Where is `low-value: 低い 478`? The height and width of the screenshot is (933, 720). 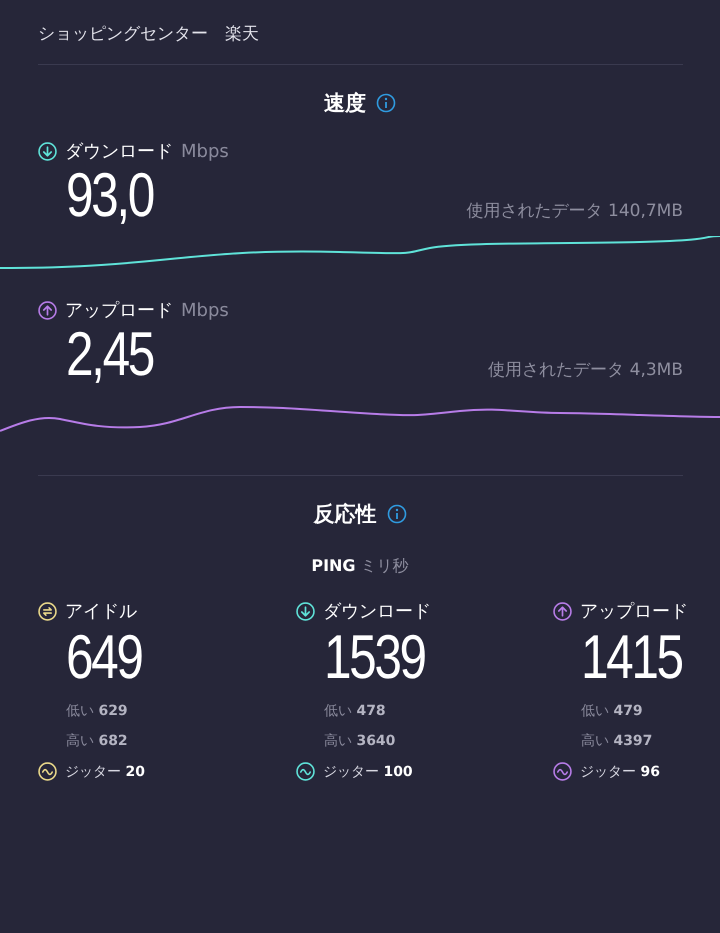
low-value: 低い 478 is located at coordinates (355, 711).